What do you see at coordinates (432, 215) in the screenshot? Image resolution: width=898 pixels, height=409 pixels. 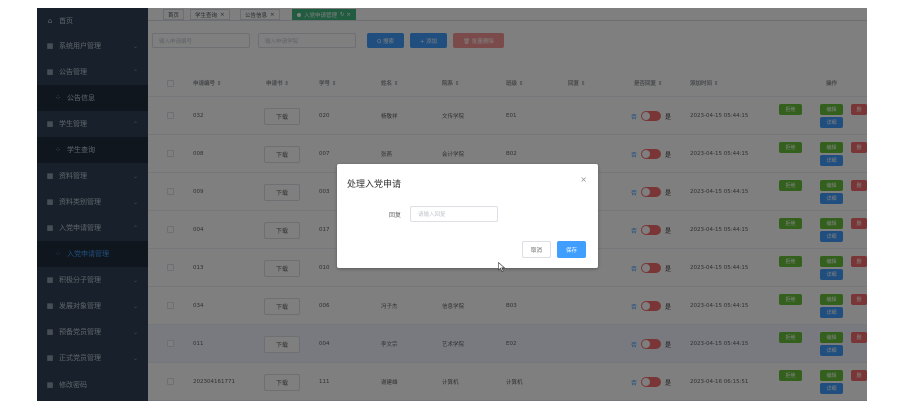 I see `input-placeholder: 请输入回复` at bounding box center [432, 215].